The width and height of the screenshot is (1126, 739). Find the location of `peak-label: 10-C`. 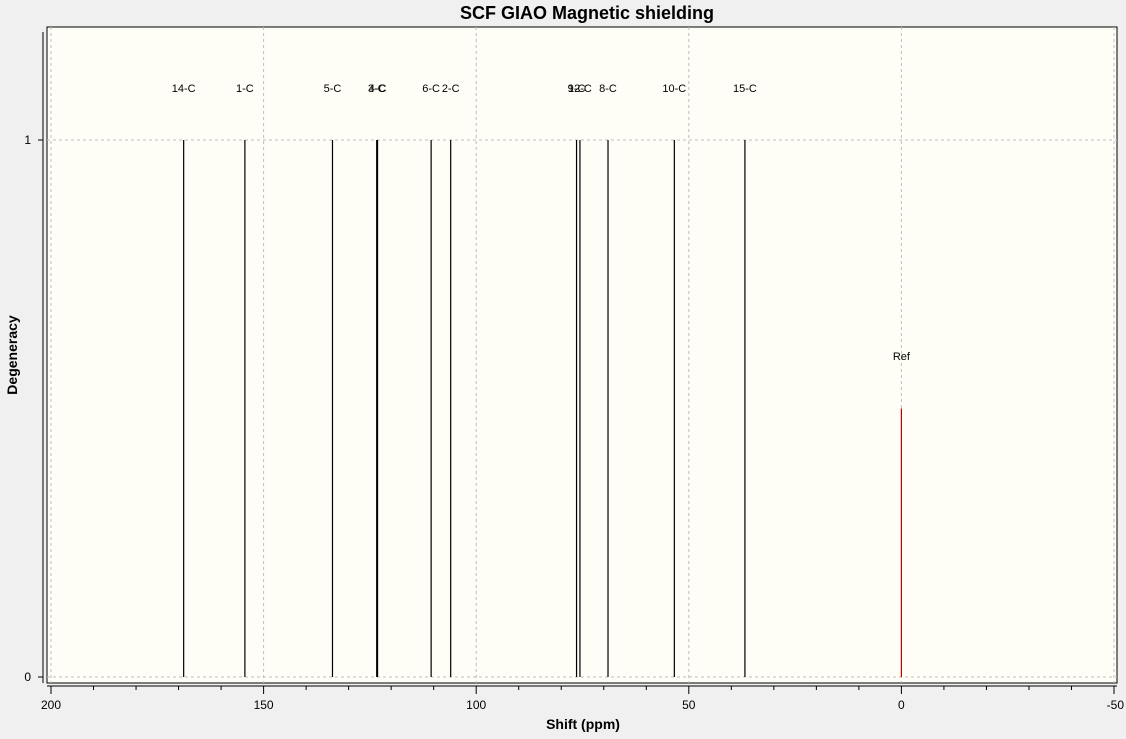

peak-label: 10-C is located at coordinates (674, 89).